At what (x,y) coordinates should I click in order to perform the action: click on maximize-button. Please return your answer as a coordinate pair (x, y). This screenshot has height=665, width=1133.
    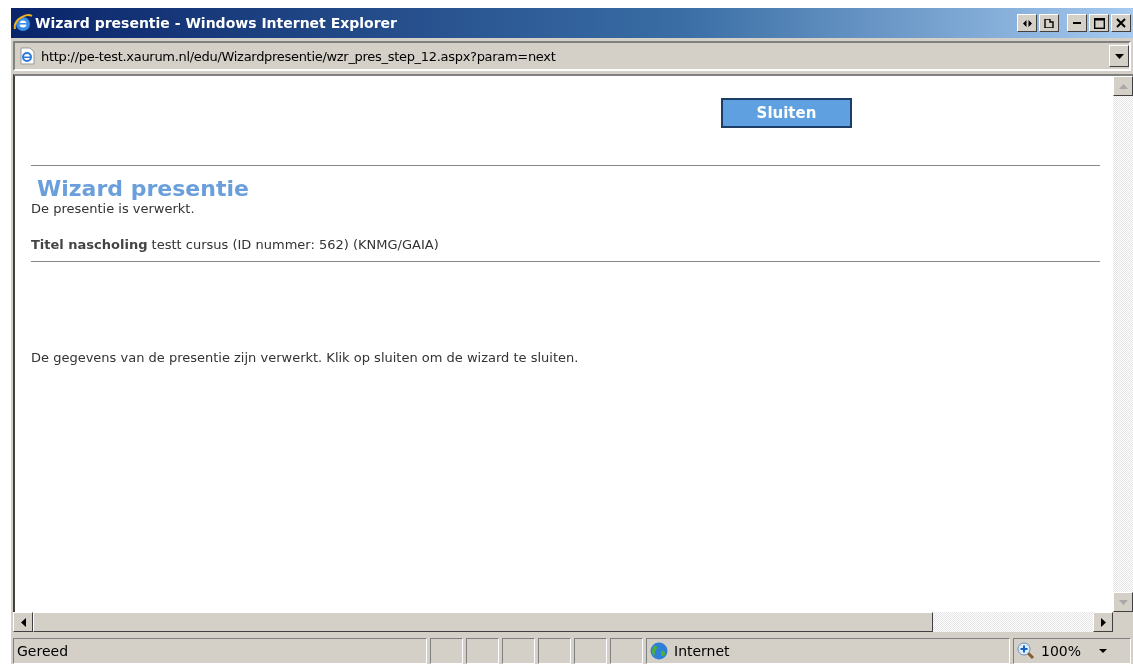
    Looking at the image, I should click on (1099, 23).